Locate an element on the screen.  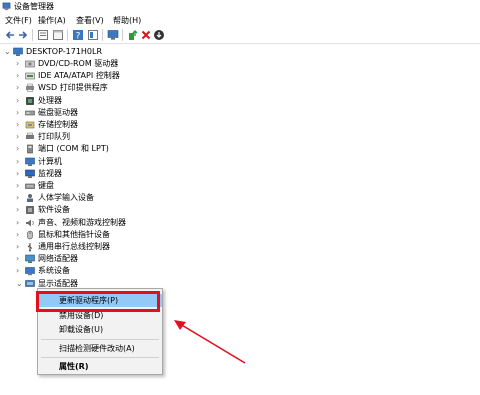
system-device-icon is located at coordinates (30, 271).